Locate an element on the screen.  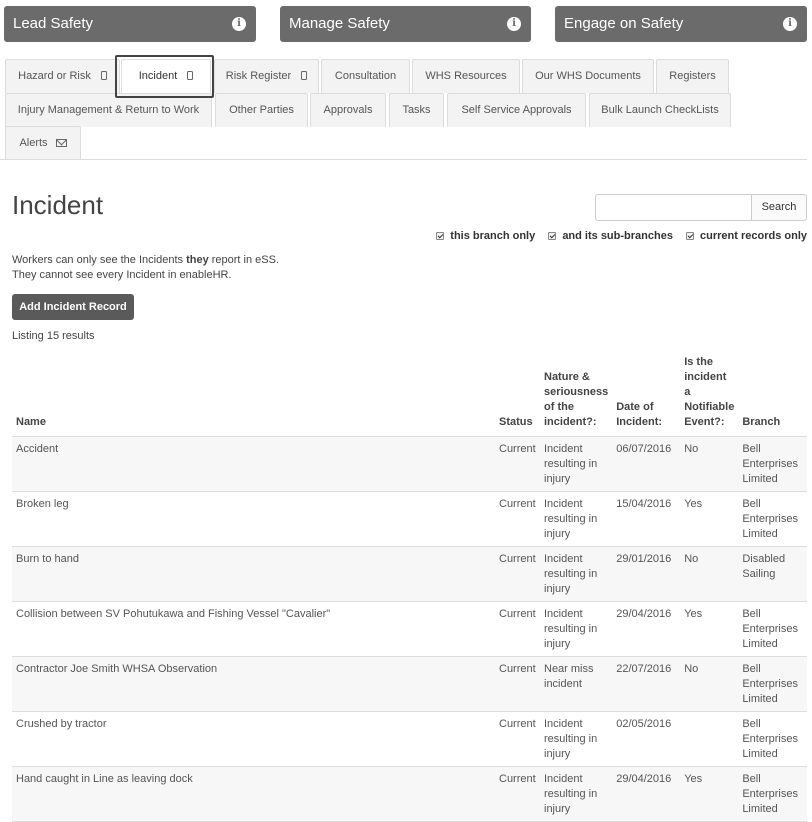
cell-date: 06/07/2016 is located at coordinates (646, 464).